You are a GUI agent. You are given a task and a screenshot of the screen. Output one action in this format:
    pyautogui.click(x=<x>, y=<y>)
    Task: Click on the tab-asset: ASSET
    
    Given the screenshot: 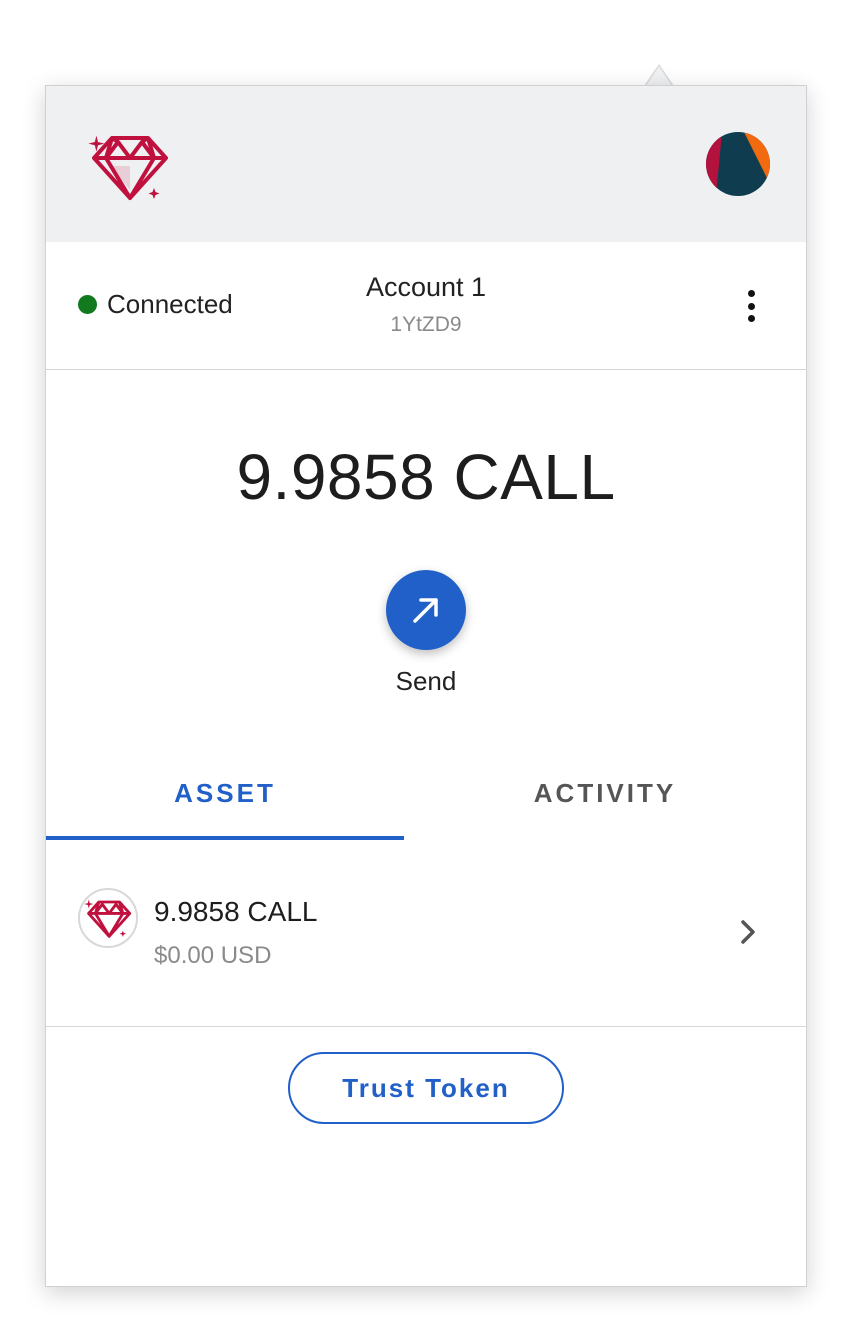 What is the action you would take?
    pyautogui.click(x=225, y=792)
    